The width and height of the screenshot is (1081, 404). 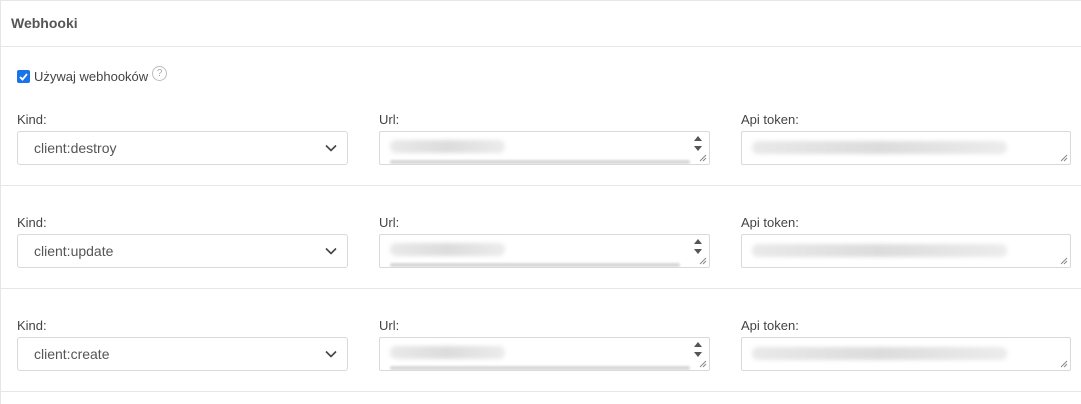 I want to click on use-webhooks-checkbox, so click(x=23, y=76).